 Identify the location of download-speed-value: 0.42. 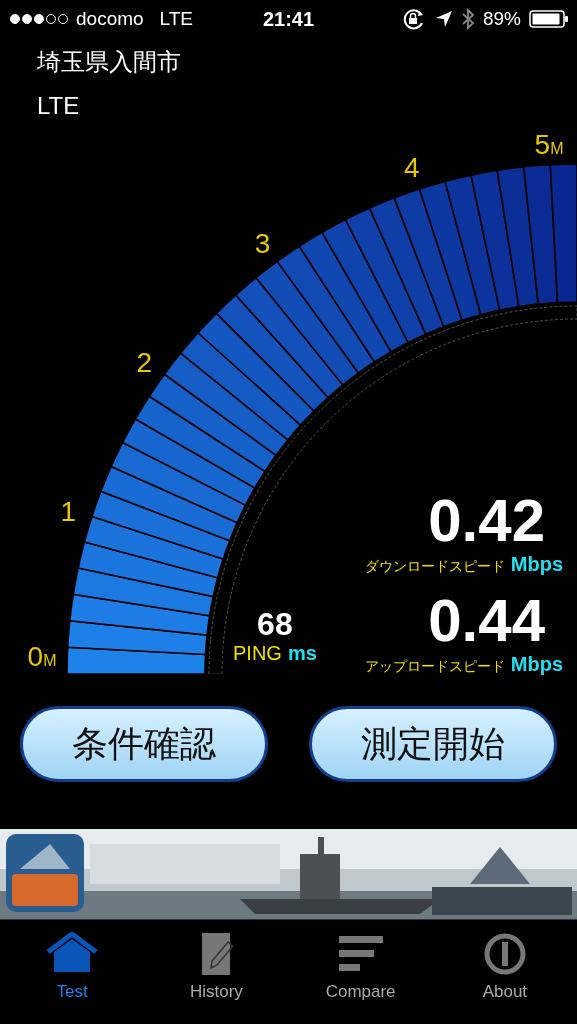
(486, 521).